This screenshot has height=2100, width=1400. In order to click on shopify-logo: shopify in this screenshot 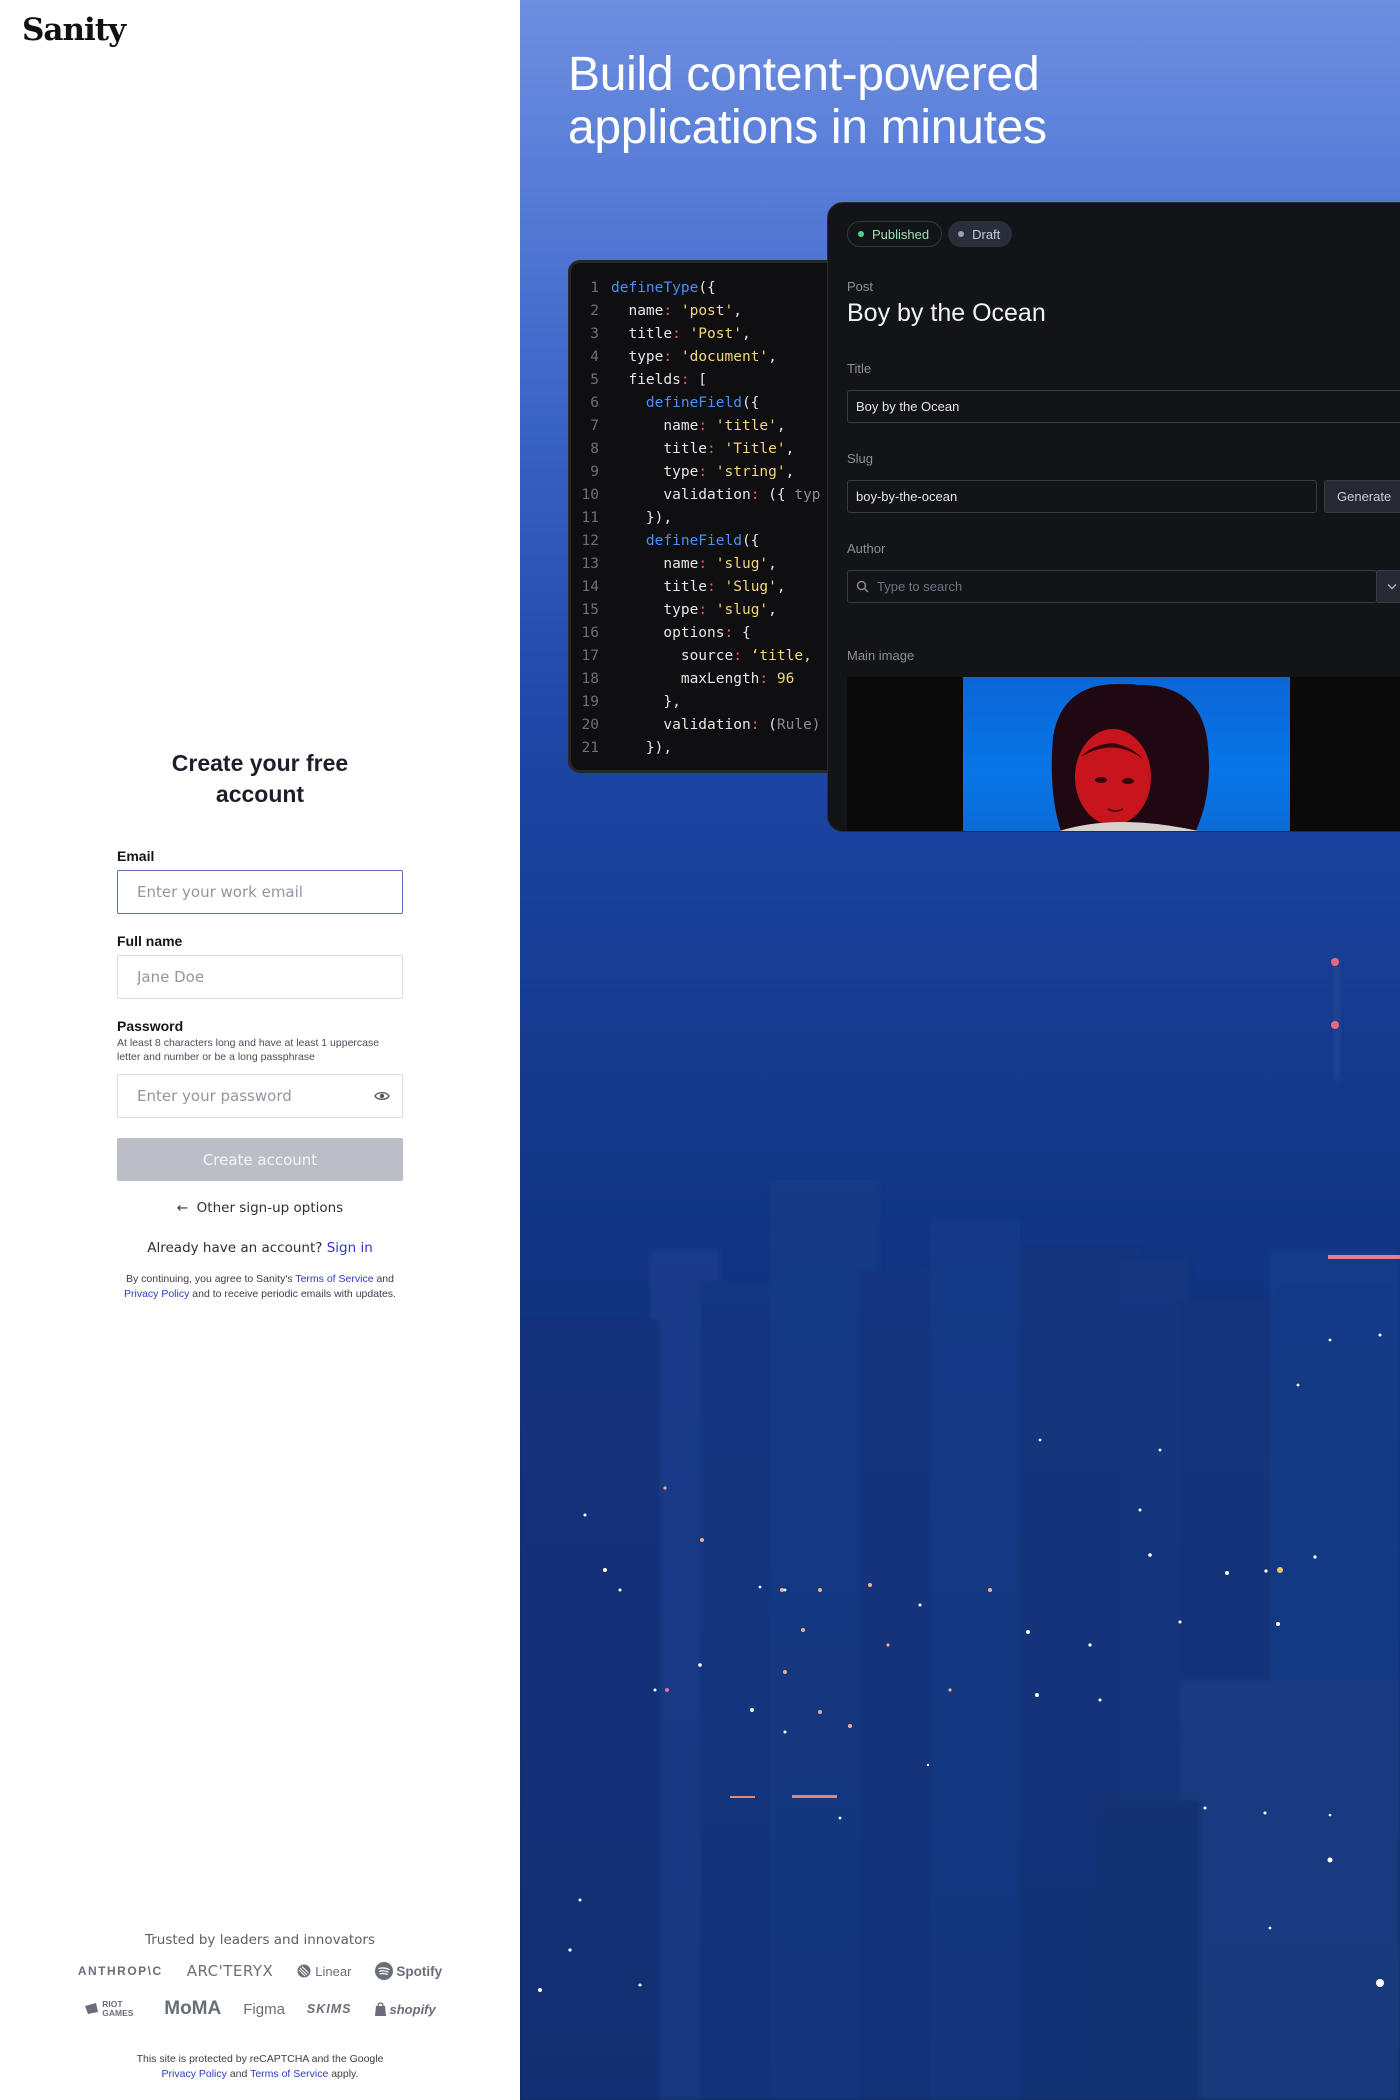, I will do `click(405, 2009)`.